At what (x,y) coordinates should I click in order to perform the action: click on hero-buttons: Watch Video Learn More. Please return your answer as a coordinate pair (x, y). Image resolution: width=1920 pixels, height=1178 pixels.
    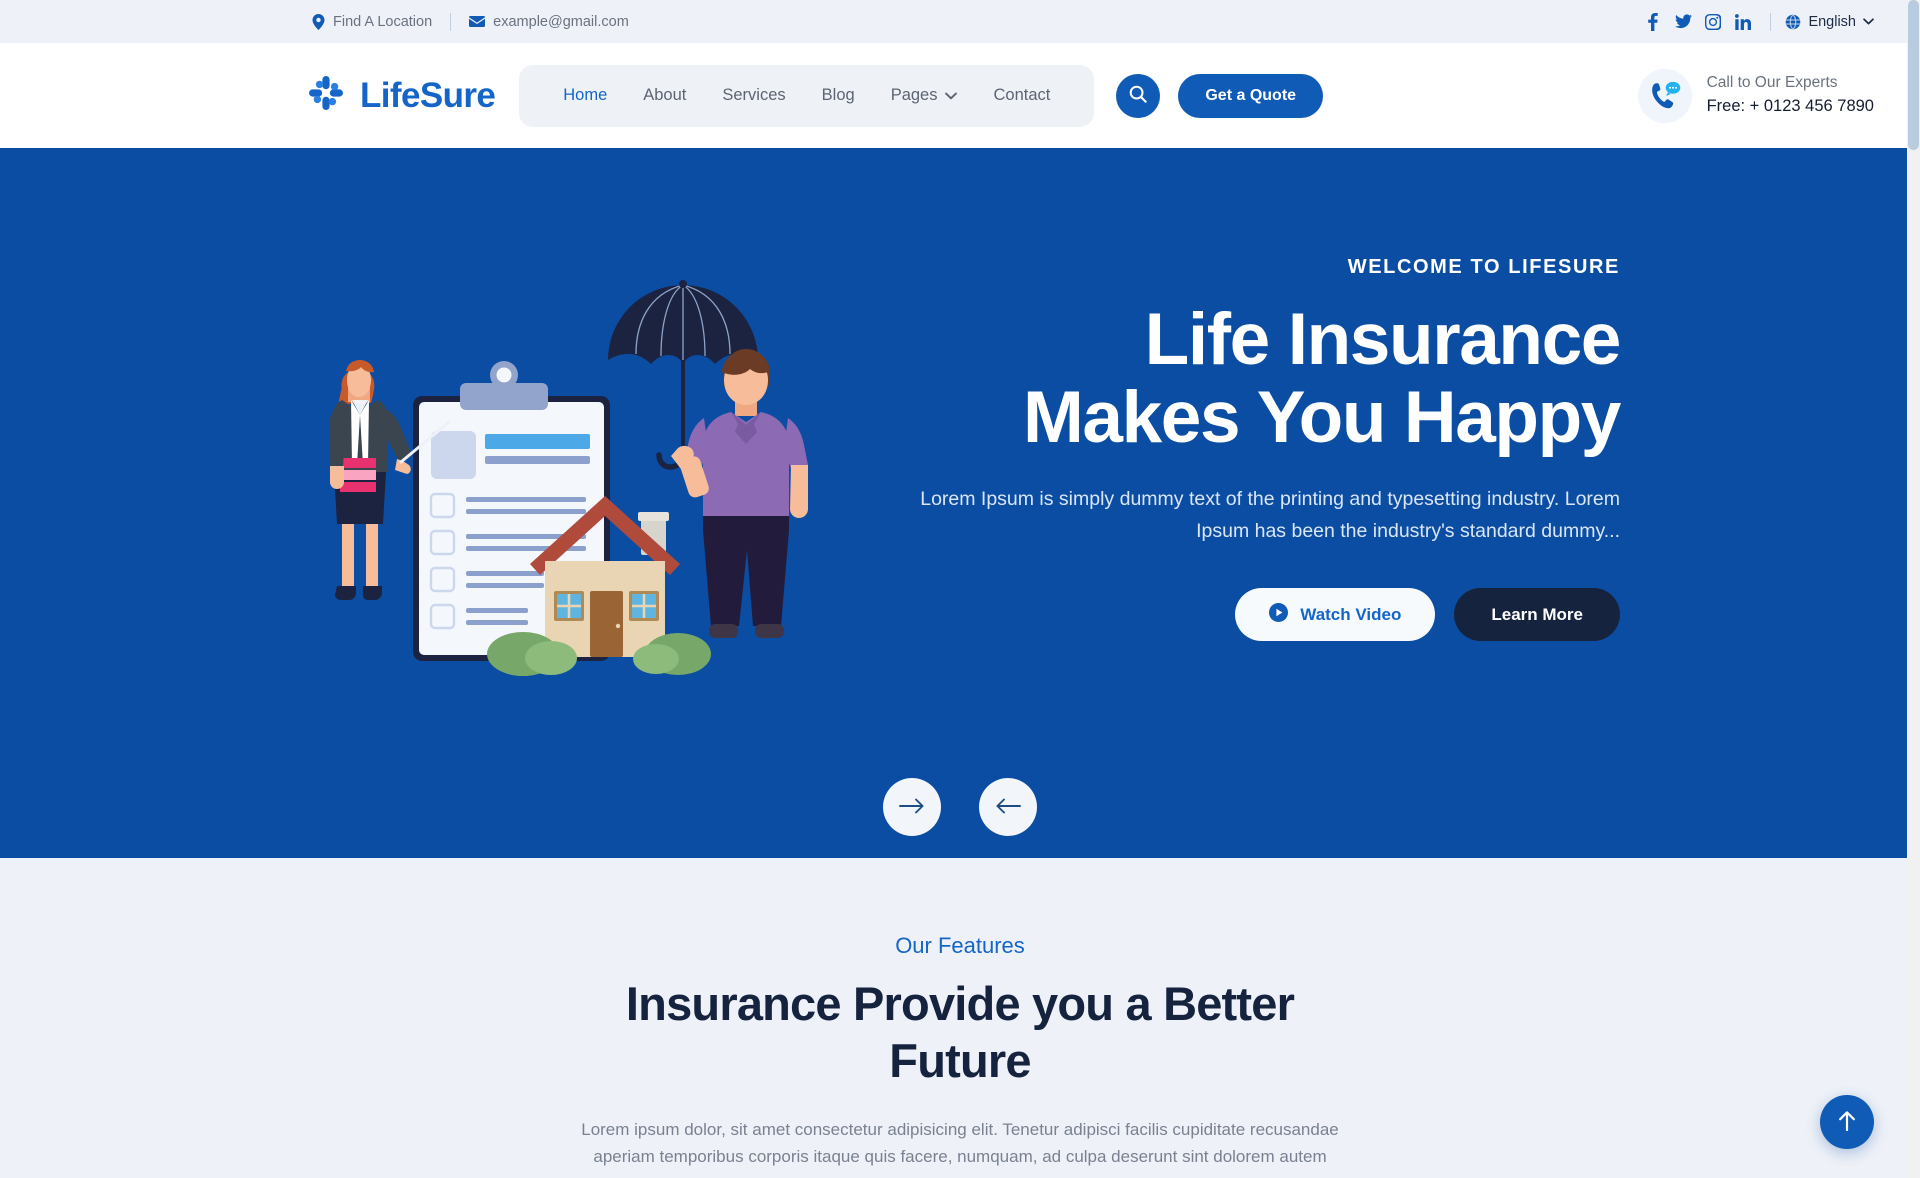
    Looking at the image, I should click on (1260, 615).